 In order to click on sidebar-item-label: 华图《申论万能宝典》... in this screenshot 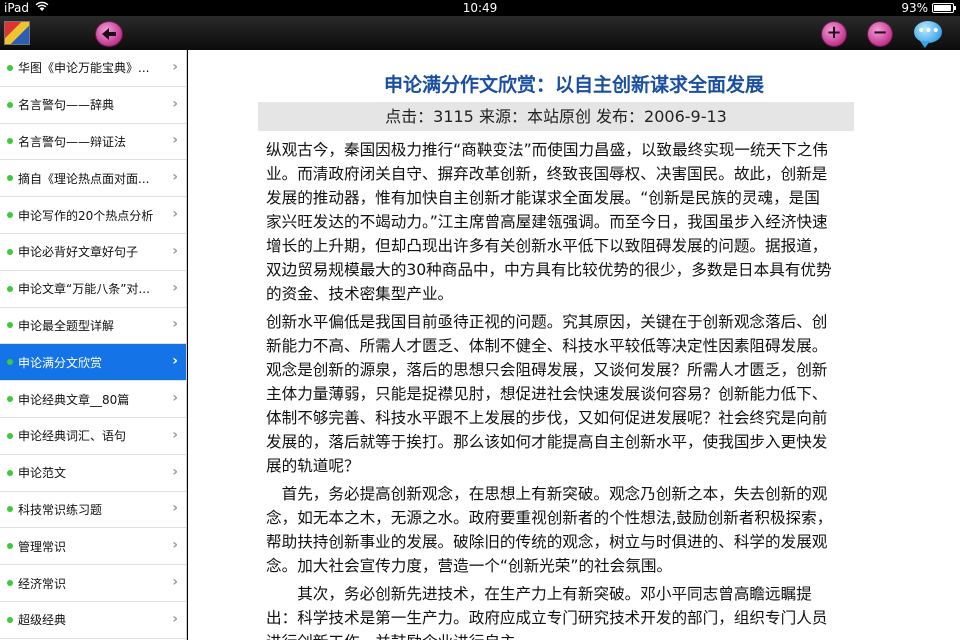, I will do `click(84, 68)`.